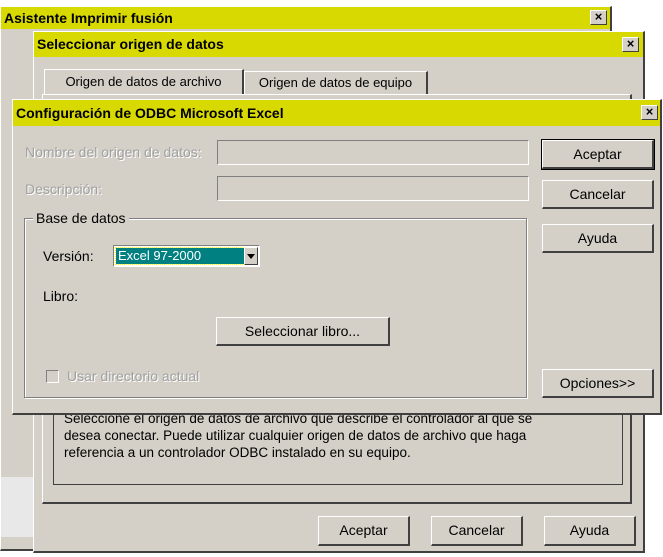  What do you see at coordinates (88, 18) in the screenshot?
I see `merge-wizard-title: Asistente Imprimir fusión` at bounding box center [88, 18].